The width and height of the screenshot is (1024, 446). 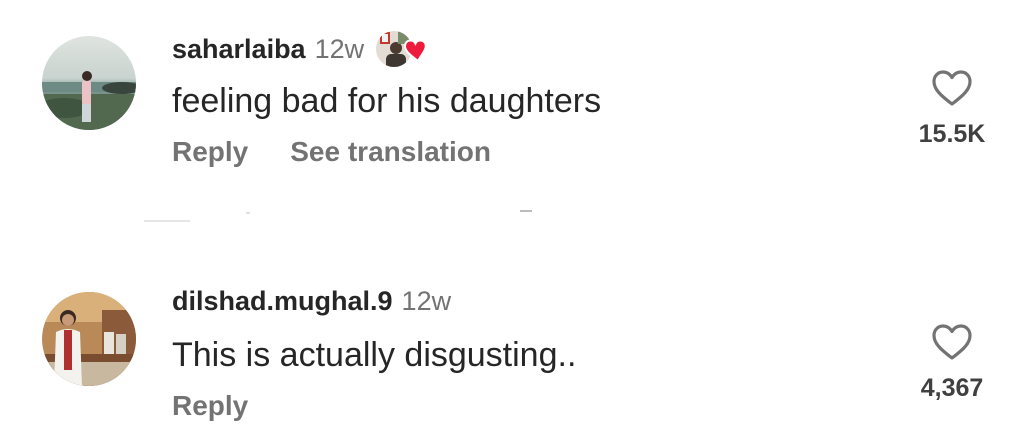 I want to click on username: dilshad.mughal.9, so click(x=282, y=301).